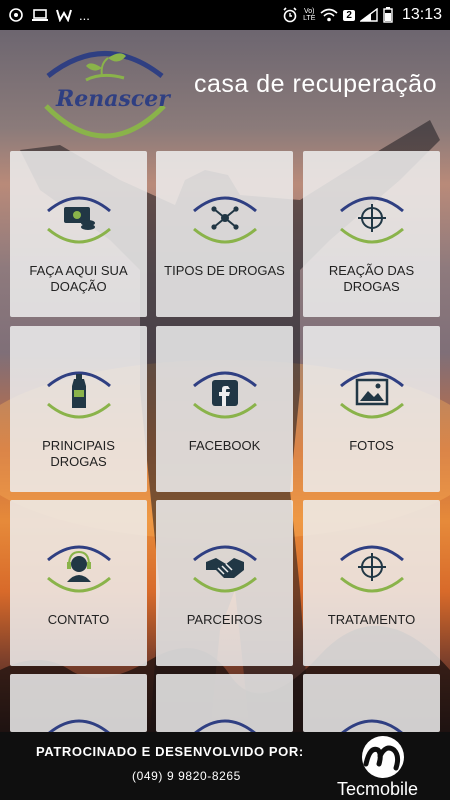 The height and width of the screenshot is (800, 450). I want to click on money-icon, so click(79, 220).